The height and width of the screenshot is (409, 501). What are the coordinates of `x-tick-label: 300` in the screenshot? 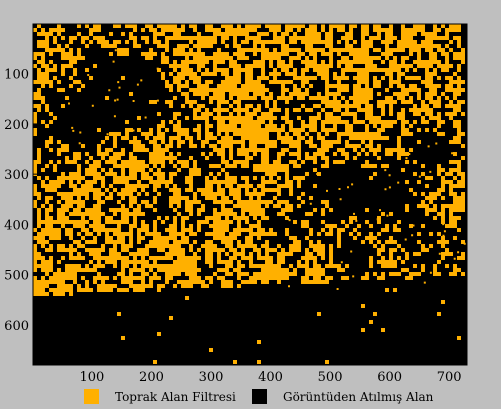 It's located at (211, 377).